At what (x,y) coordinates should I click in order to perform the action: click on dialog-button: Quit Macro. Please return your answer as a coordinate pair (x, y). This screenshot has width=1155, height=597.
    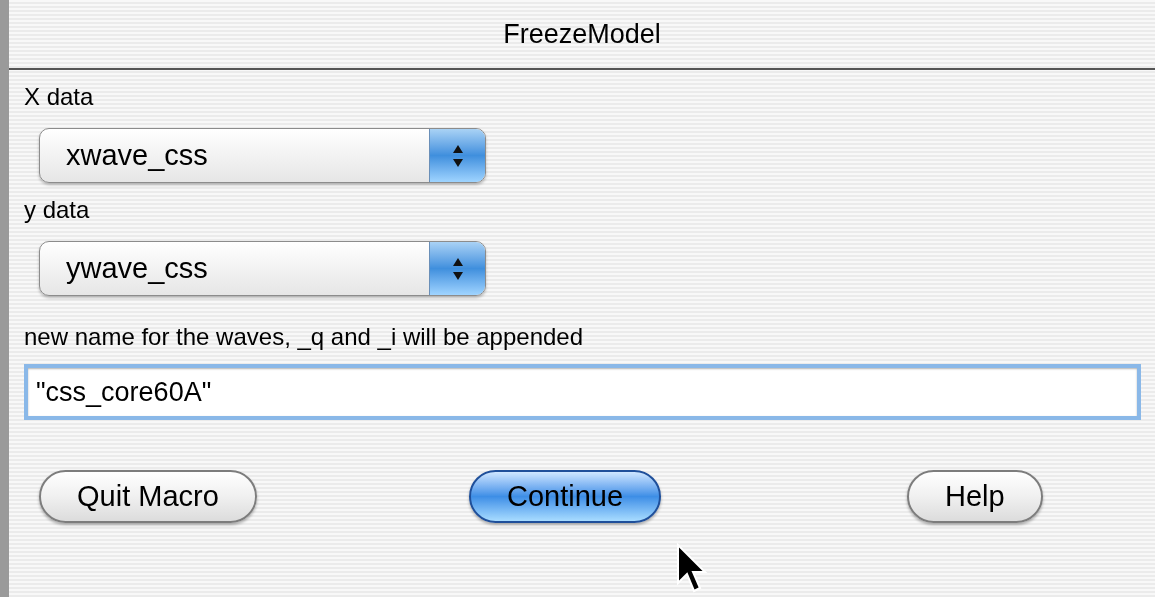
    Looking at the image, I should click on (148, 496).